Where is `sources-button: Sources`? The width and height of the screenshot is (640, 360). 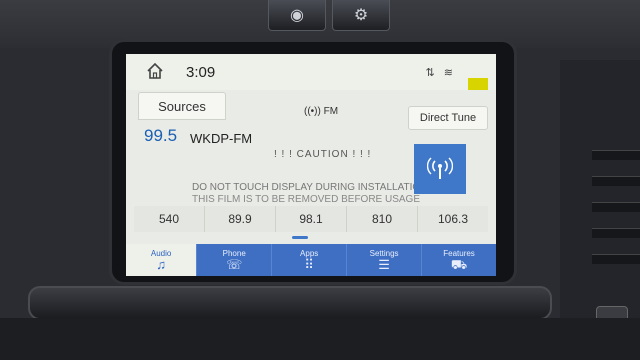
sources-button: Sources is located at coordinates (182, 106).